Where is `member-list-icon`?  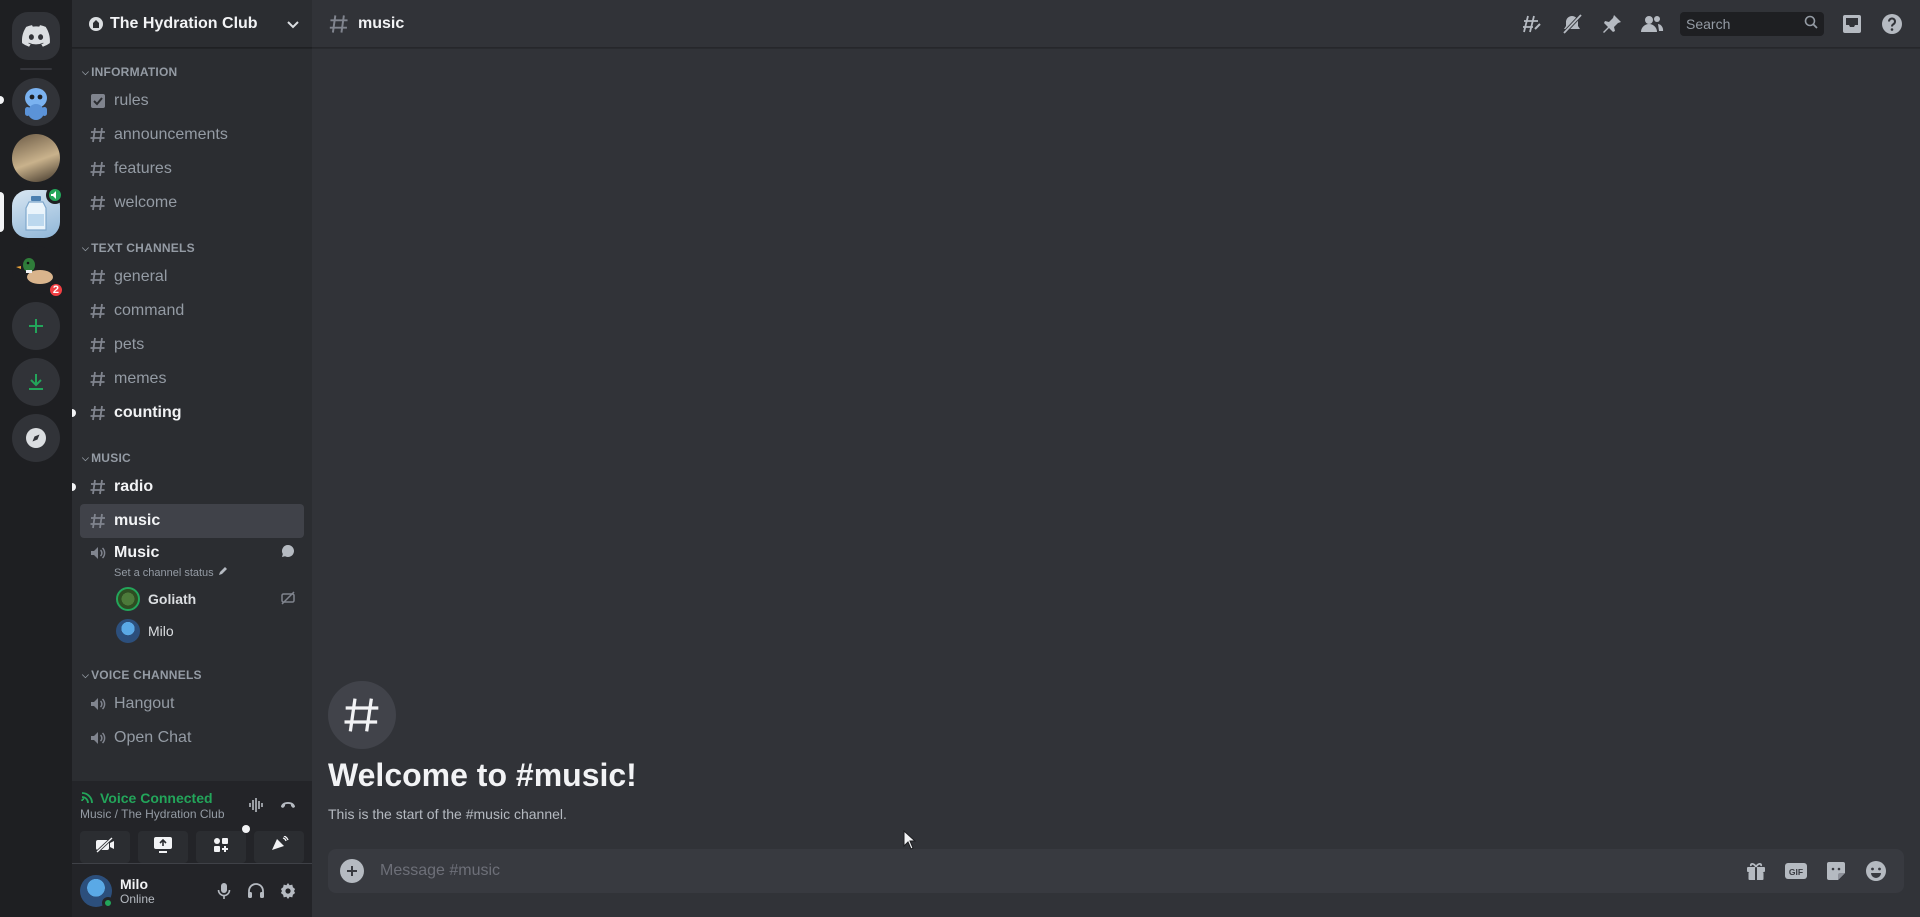
member-list-icon is located at coordinates (1652, 24).